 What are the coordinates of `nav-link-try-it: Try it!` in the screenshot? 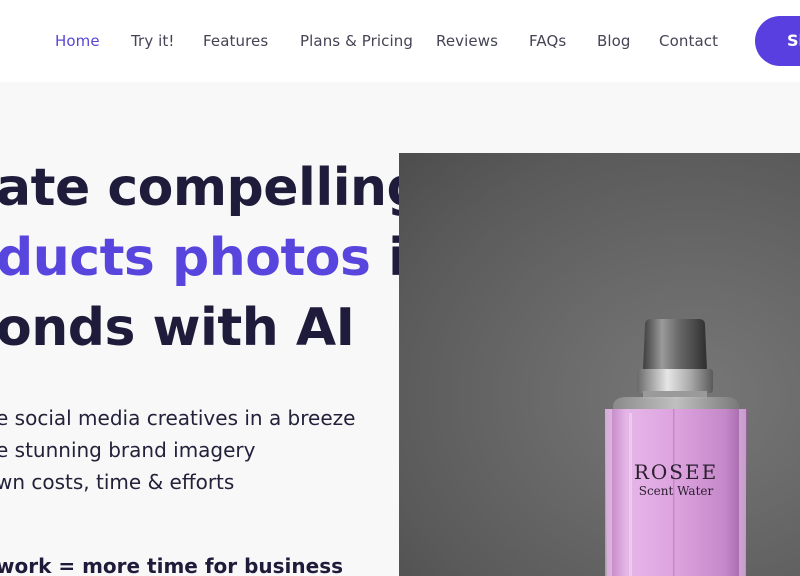 It's located at (153, 41).